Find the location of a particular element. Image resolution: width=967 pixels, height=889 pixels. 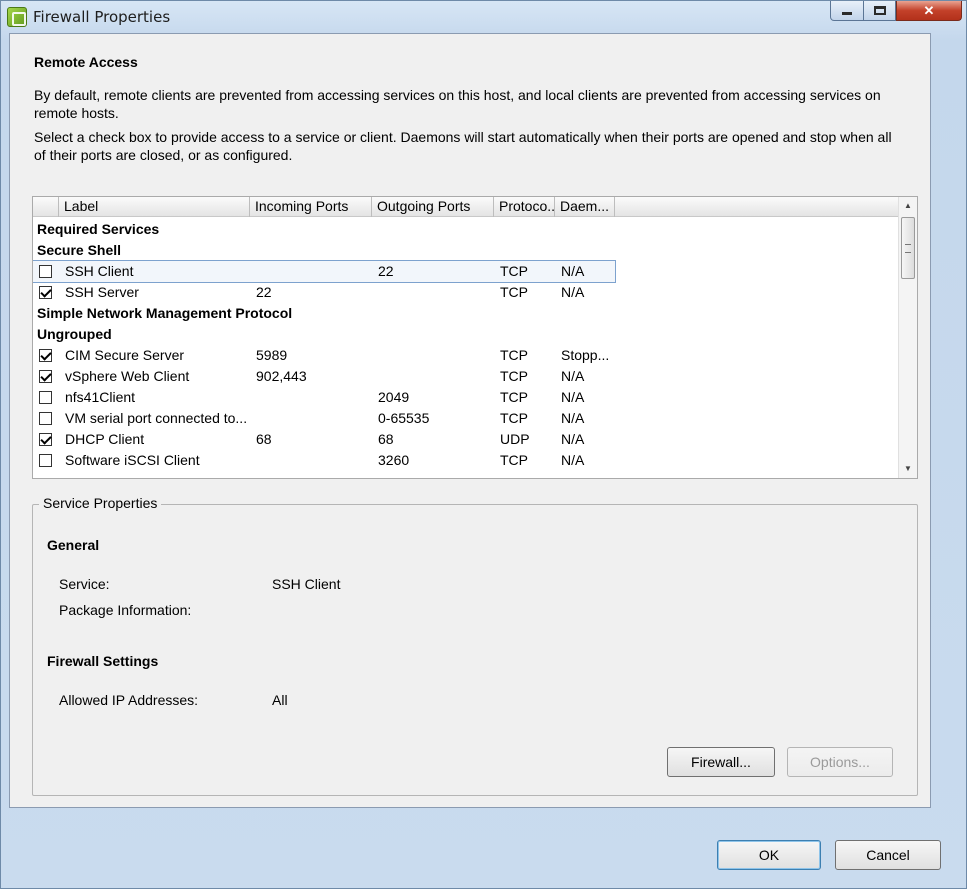

package-information-label: Package Information: is located at coordinates (125, 610).